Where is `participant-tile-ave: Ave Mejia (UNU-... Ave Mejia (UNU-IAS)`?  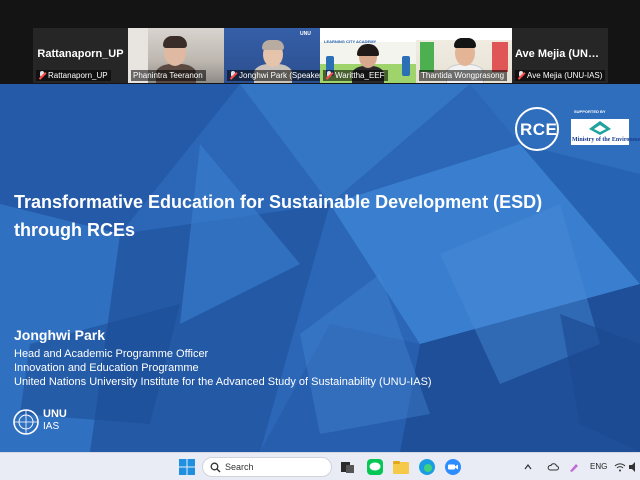 participant-tile-ave: Ave Mejia (UNU-... Ave Mejia (UNU-IAS) is located at coordinates (560, 55).